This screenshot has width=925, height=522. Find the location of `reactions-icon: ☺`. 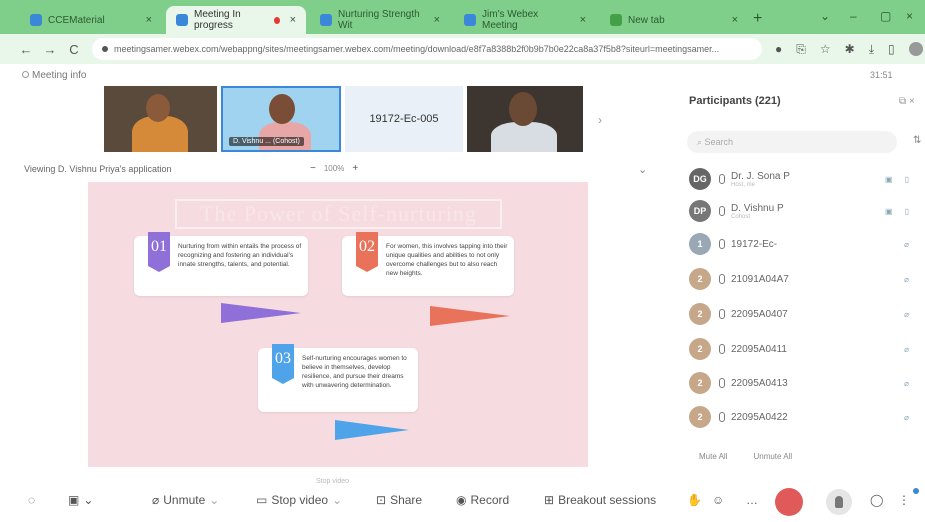

reactions-icon: ☺ is located at coordinates (718, 500).